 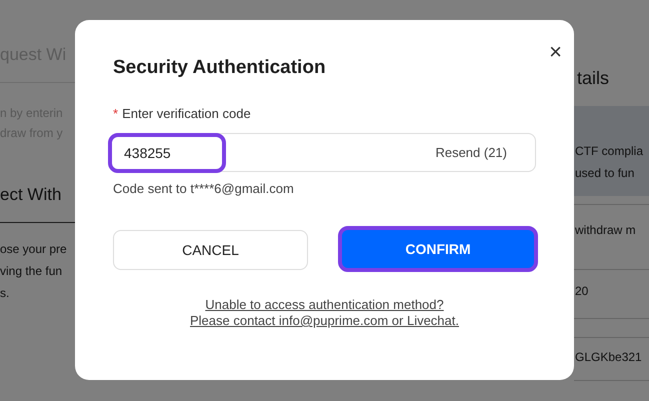 I want to click on close-button: ×, so click(x=555, y=52).